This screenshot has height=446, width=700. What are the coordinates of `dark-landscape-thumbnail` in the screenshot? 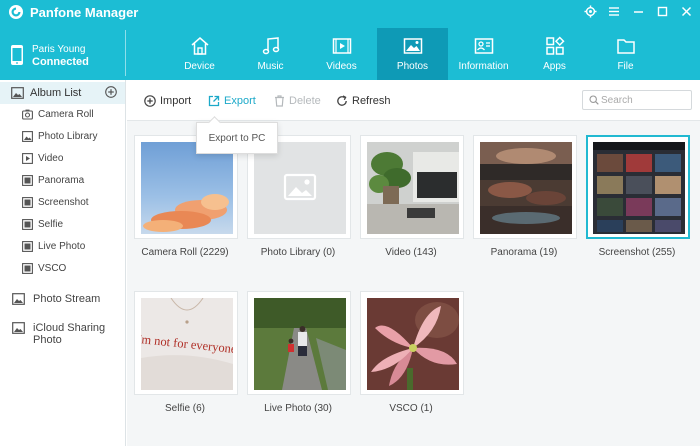 It's located at (526, 188).